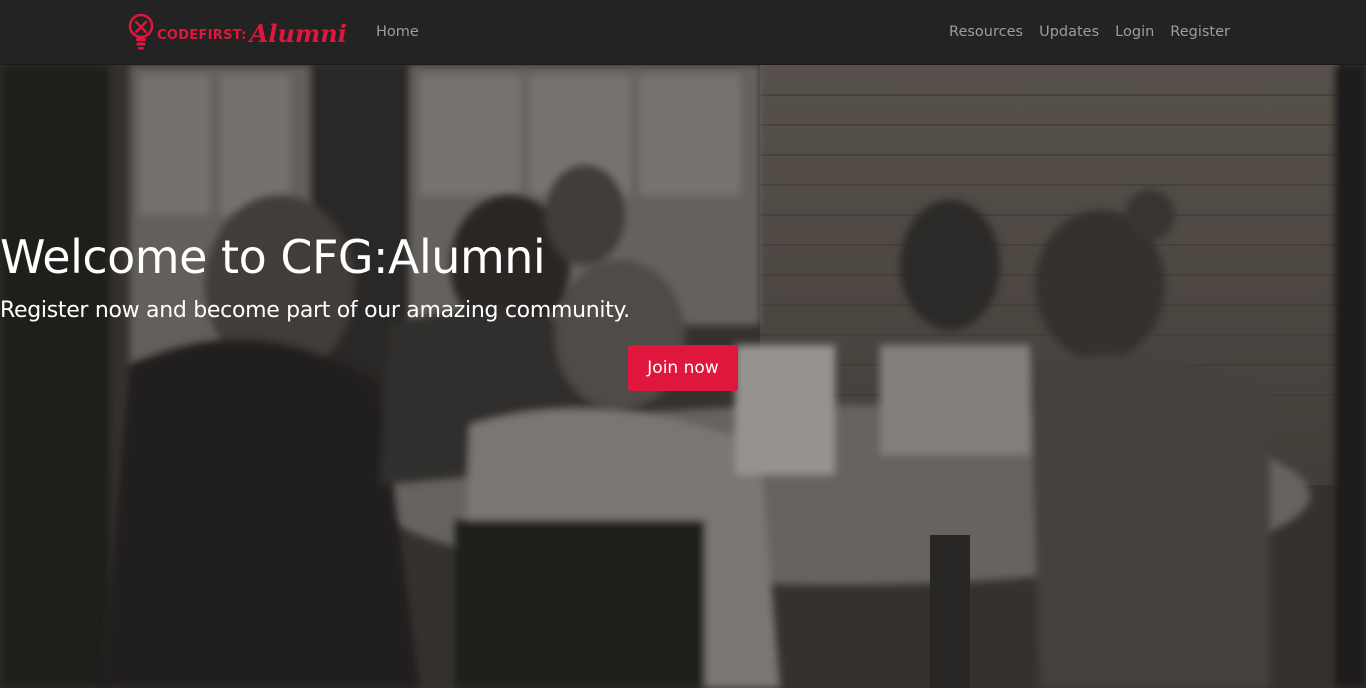 The width and height of the screenshot is (1366, 688). I want to click on lightbulb-logo-icon, so click(141, 32).